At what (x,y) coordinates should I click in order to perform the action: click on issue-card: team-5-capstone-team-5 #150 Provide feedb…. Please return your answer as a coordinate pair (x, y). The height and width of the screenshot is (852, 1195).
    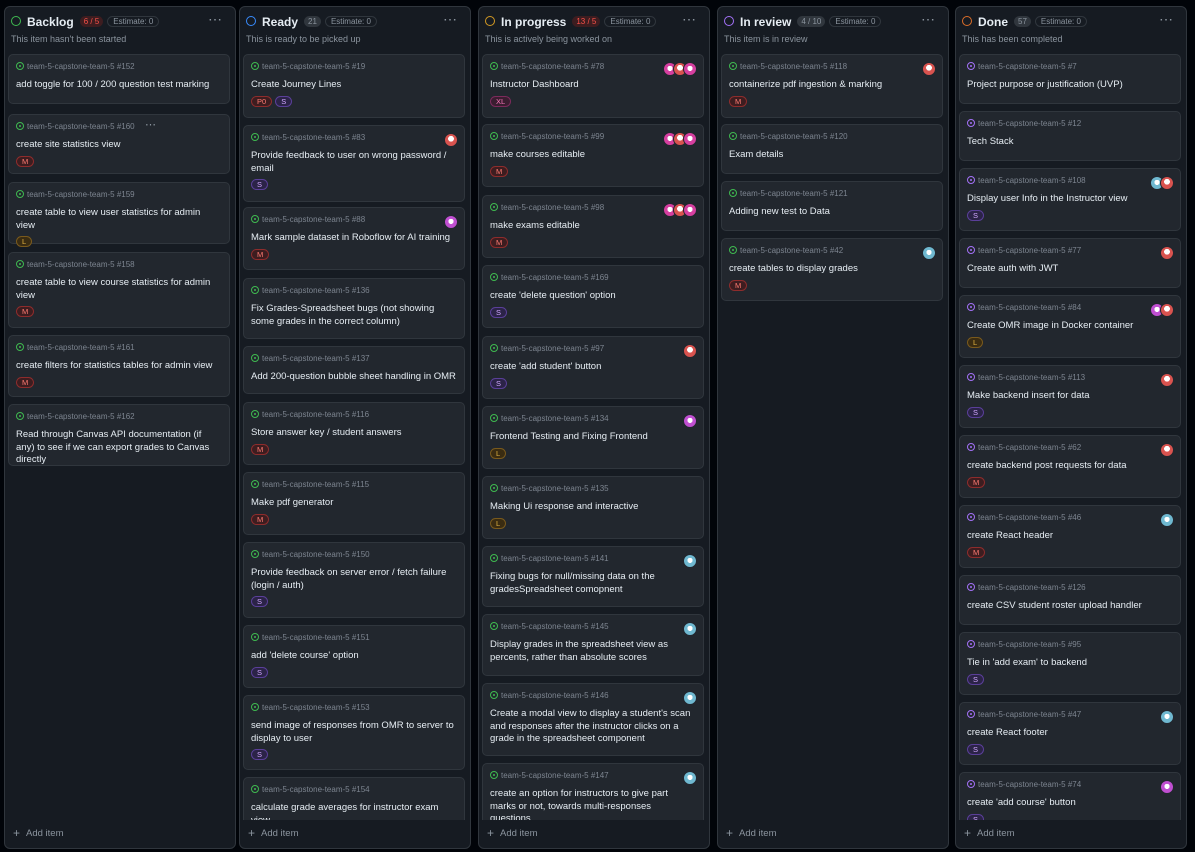
    Looking at the image, I should click on (354, 580).